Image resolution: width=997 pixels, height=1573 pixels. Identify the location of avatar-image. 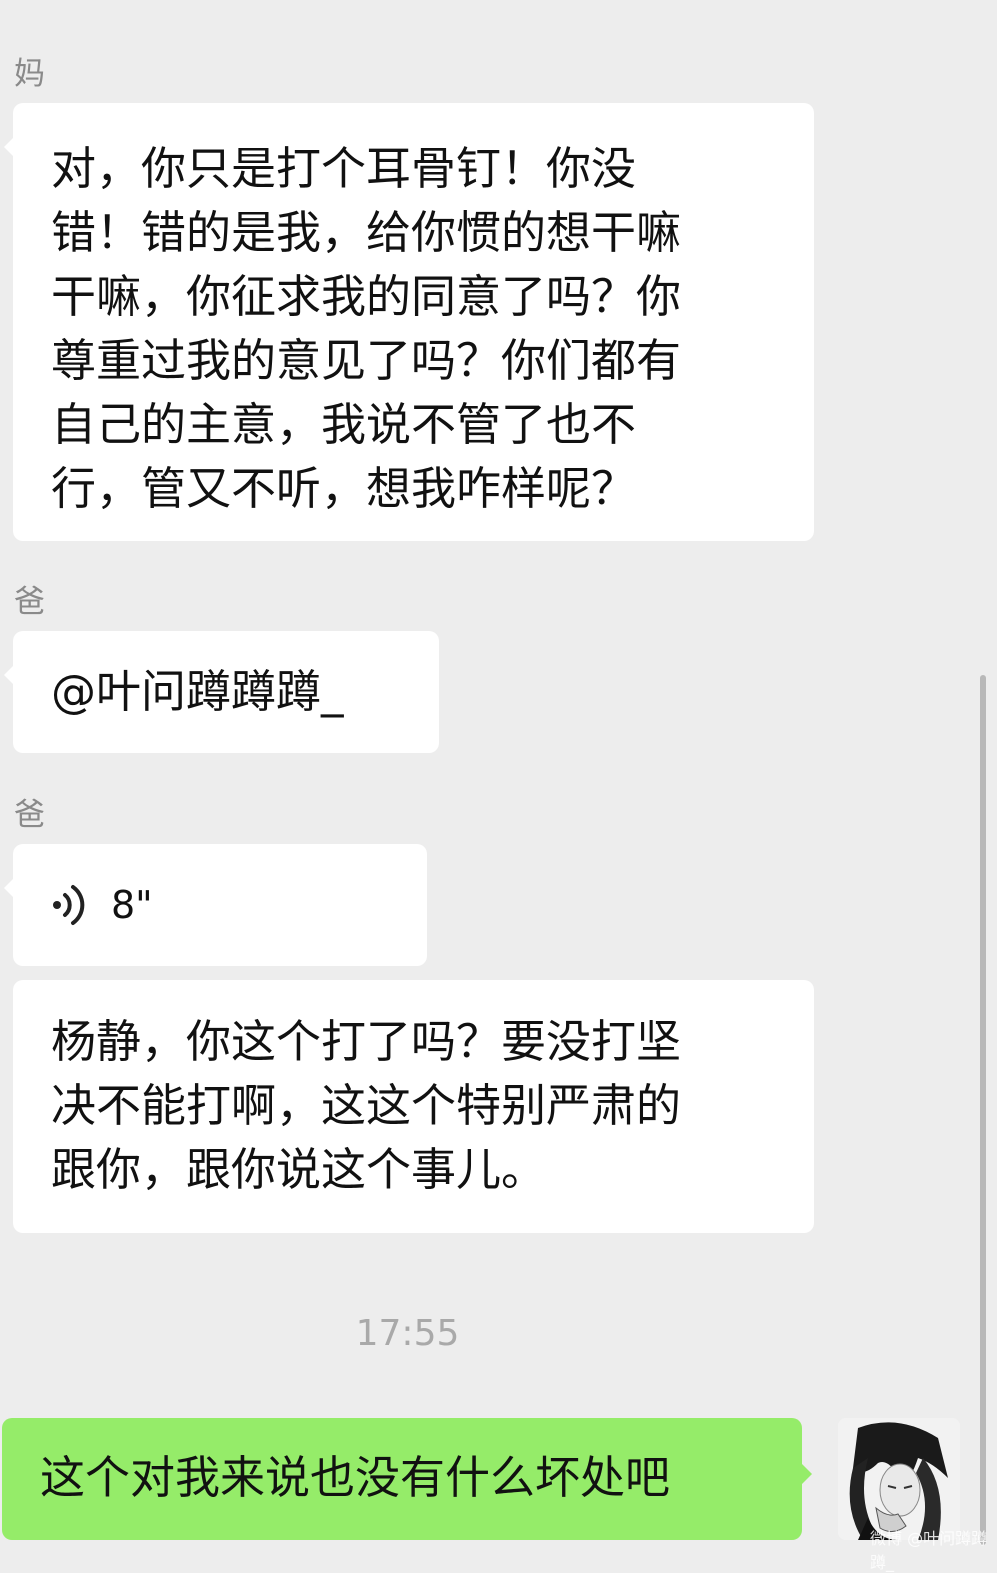
(899, 1479).